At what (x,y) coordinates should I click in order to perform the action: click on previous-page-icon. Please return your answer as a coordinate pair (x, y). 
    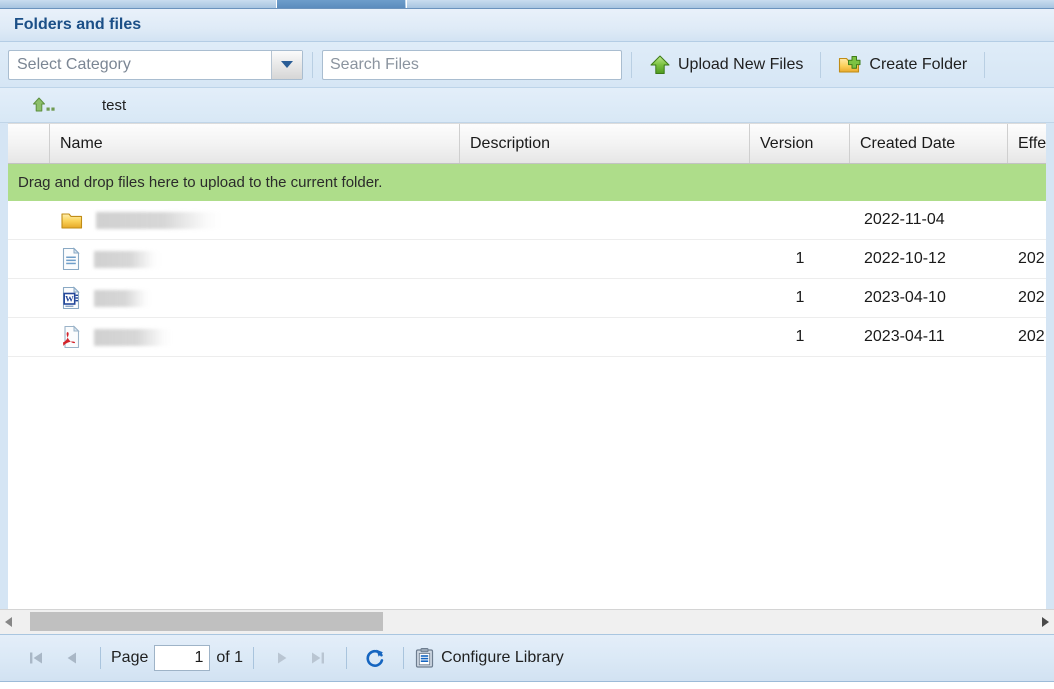
    Looking at the image, I should click on (72, 658).